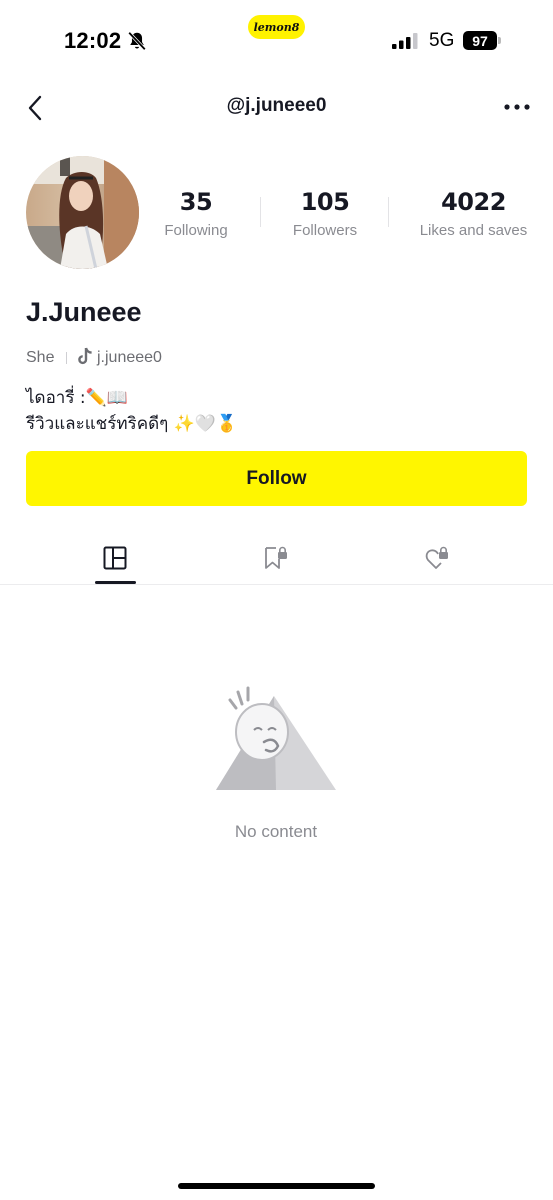  I want to click on page-title: @j.juneee0, so click(276, 105).